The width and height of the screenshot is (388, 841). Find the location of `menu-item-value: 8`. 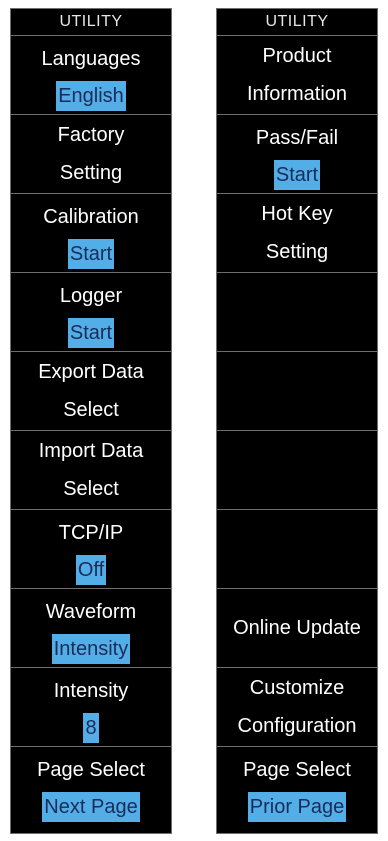

menu-item-value: 8 is located at coordinates (91, 727).